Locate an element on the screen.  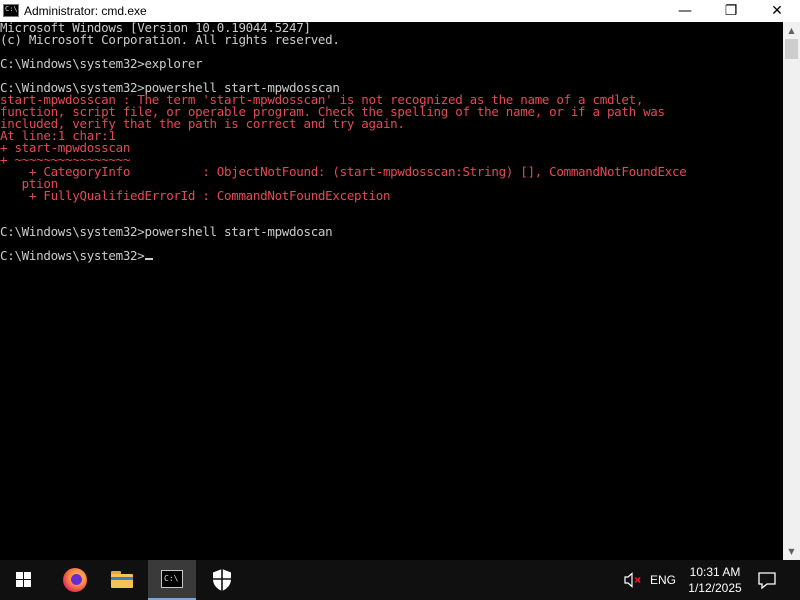
minimize-button: — is located at coordinates (685, 11).